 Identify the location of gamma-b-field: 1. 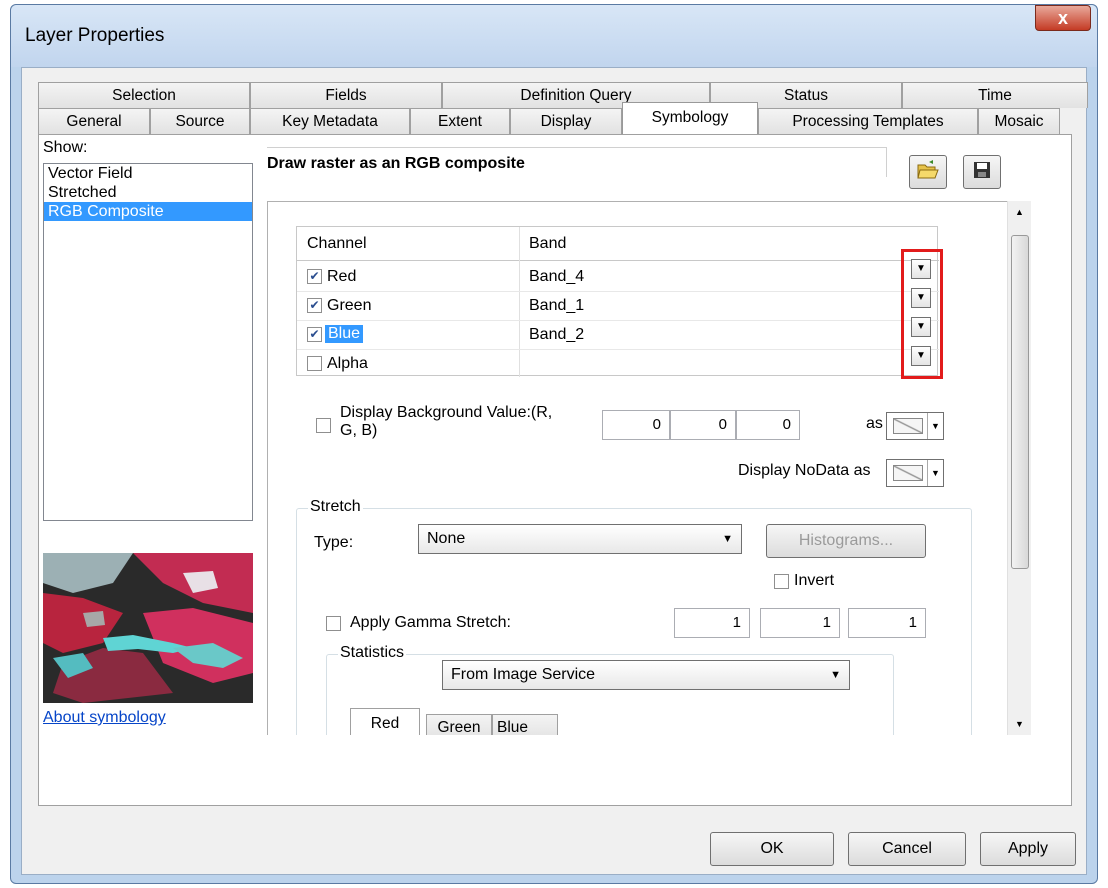
(887, 623).